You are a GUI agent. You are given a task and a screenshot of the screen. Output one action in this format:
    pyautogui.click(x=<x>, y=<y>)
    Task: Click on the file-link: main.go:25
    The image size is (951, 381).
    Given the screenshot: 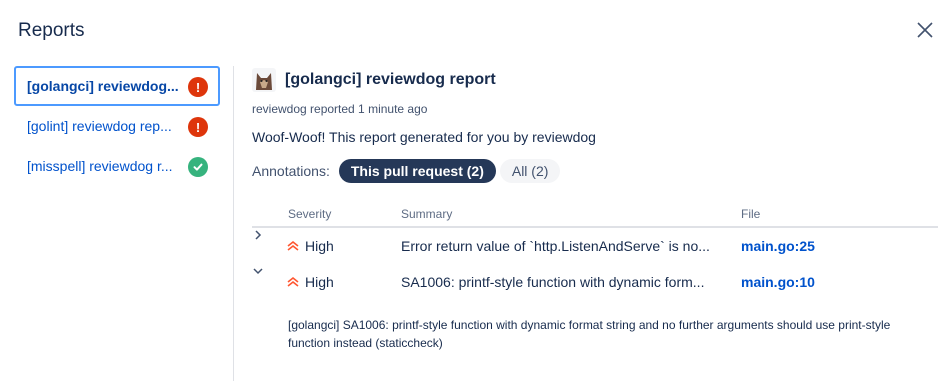 What is the action you would take?
    pyautogui.click(x=778, y=246)
    